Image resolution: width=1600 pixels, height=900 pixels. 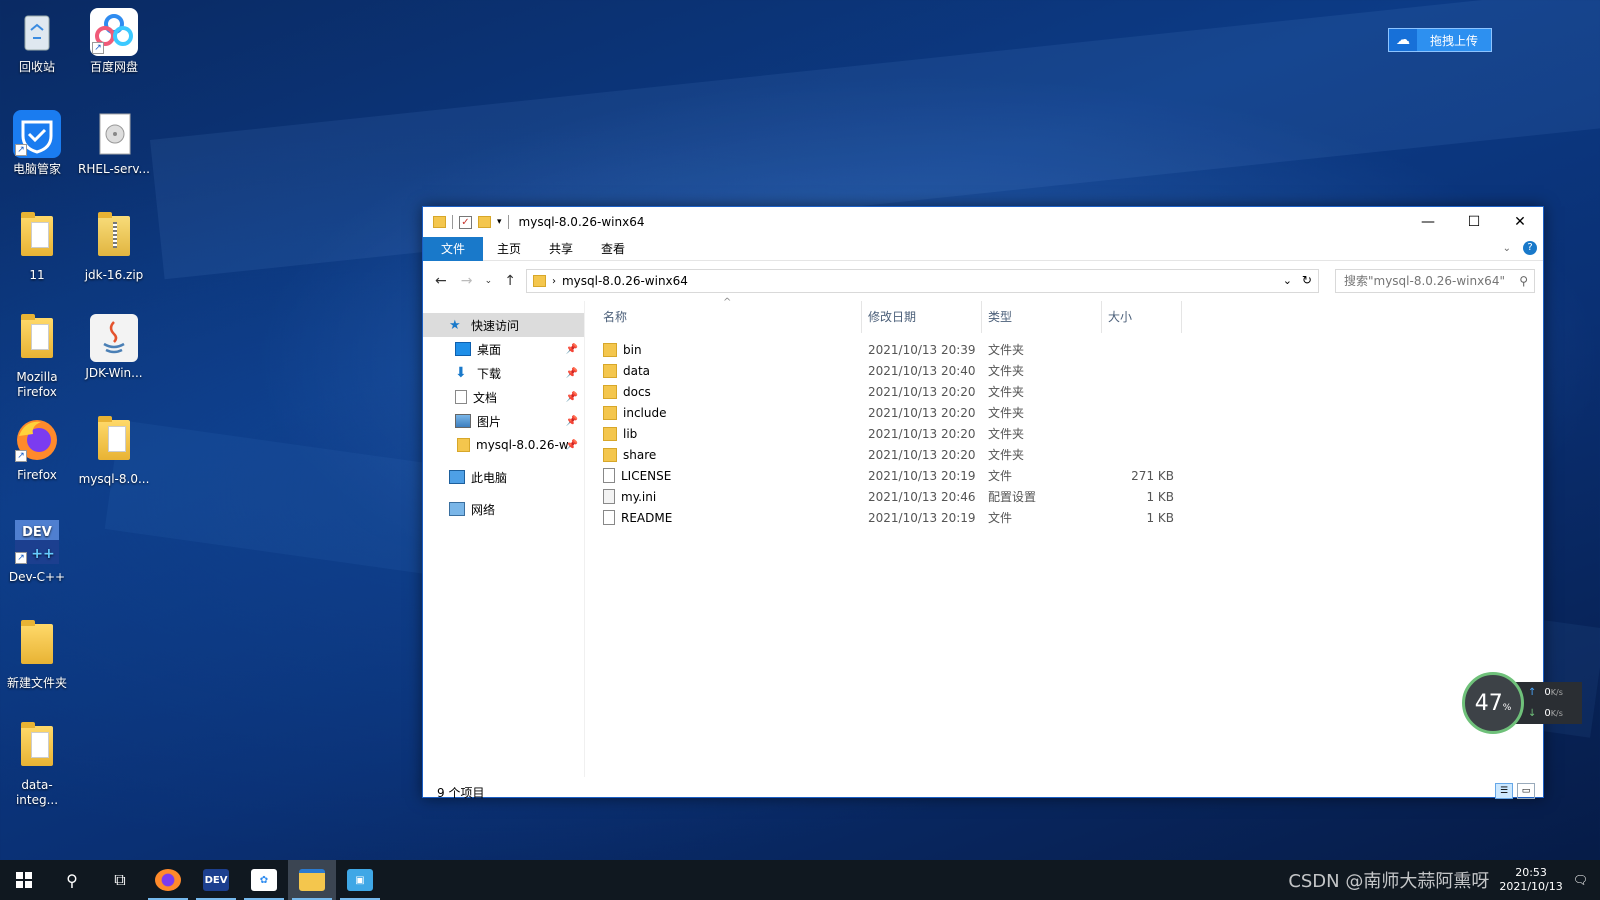 What do you see at coordinates (1064, 517) in the screenshot?
I see `file-row: README 2021/10/13 20:19 文件 1 KB` at bounding box center [1064, 517].